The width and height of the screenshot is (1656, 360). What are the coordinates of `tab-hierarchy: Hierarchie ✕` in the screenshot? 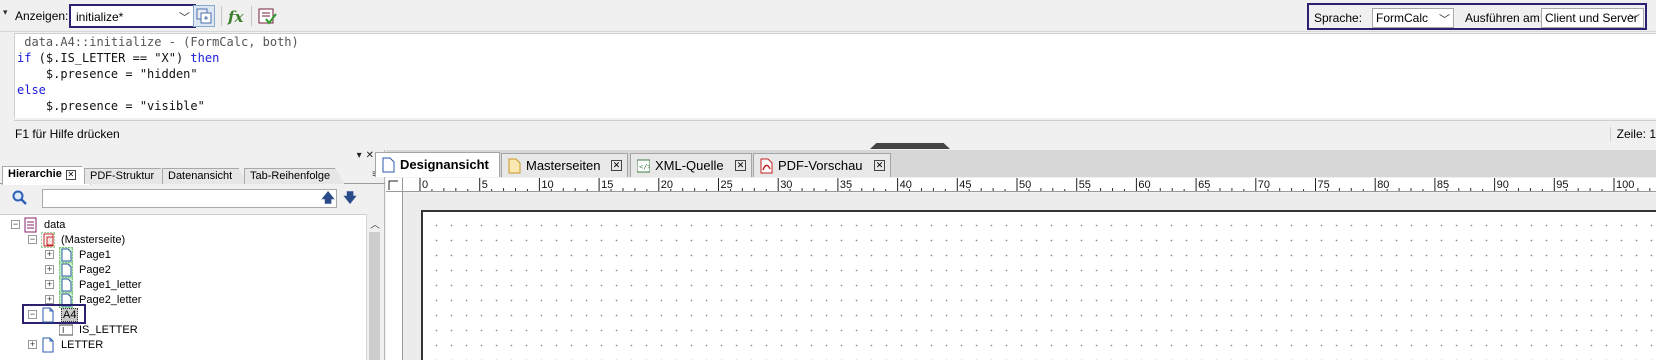 It's located at (46, 175).